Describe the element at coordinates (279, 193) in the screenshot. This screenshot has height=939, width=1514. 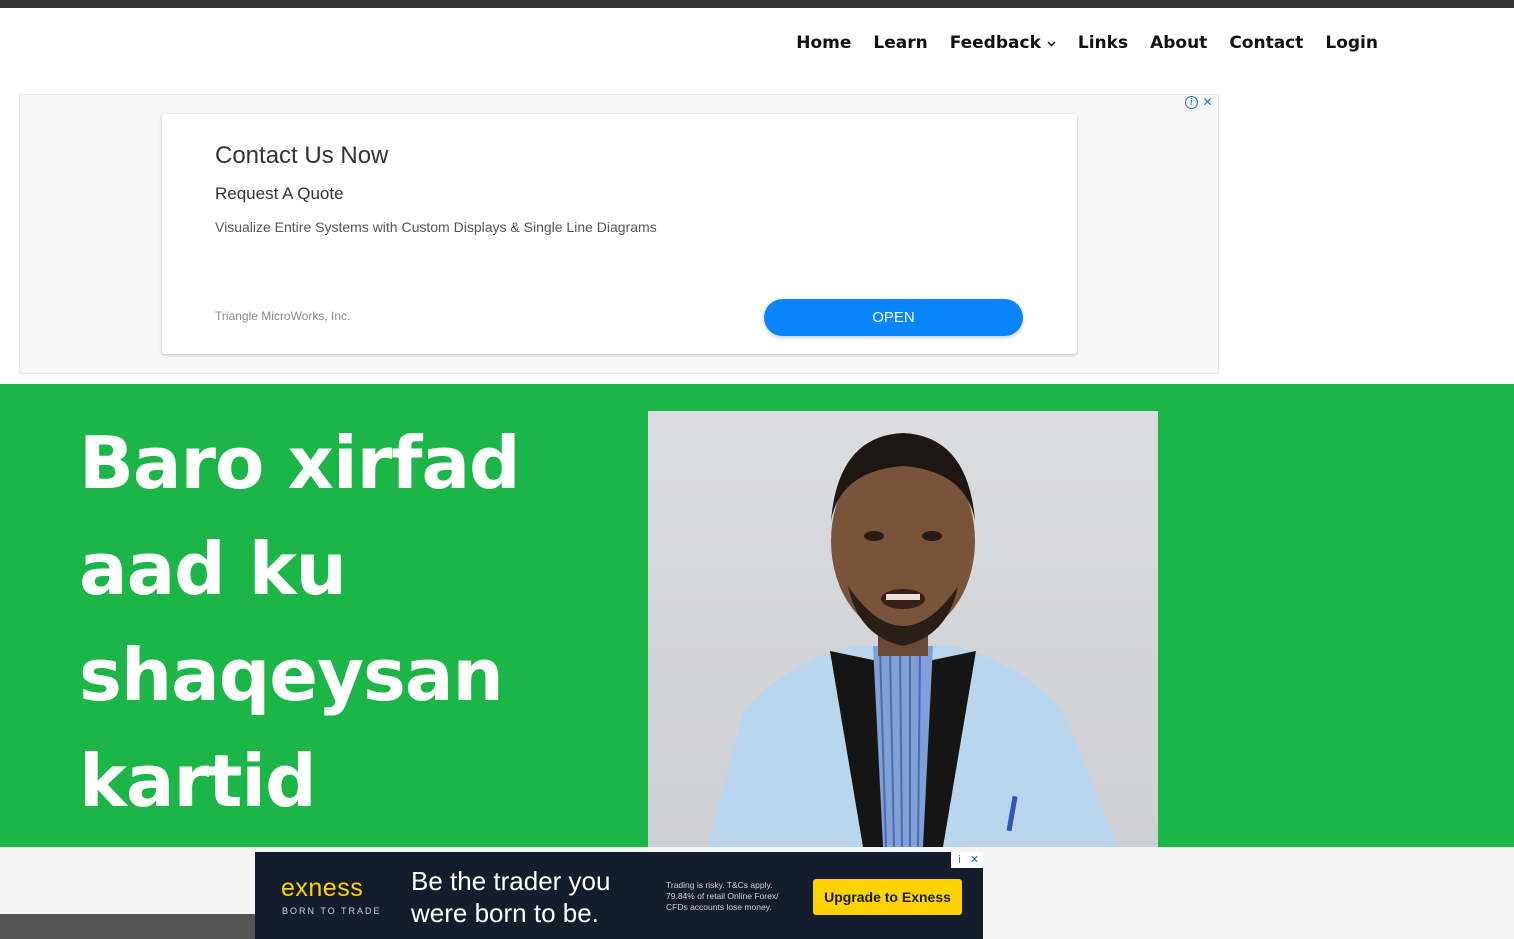
I see `ad-subtitle: Request A Quote` at that location.